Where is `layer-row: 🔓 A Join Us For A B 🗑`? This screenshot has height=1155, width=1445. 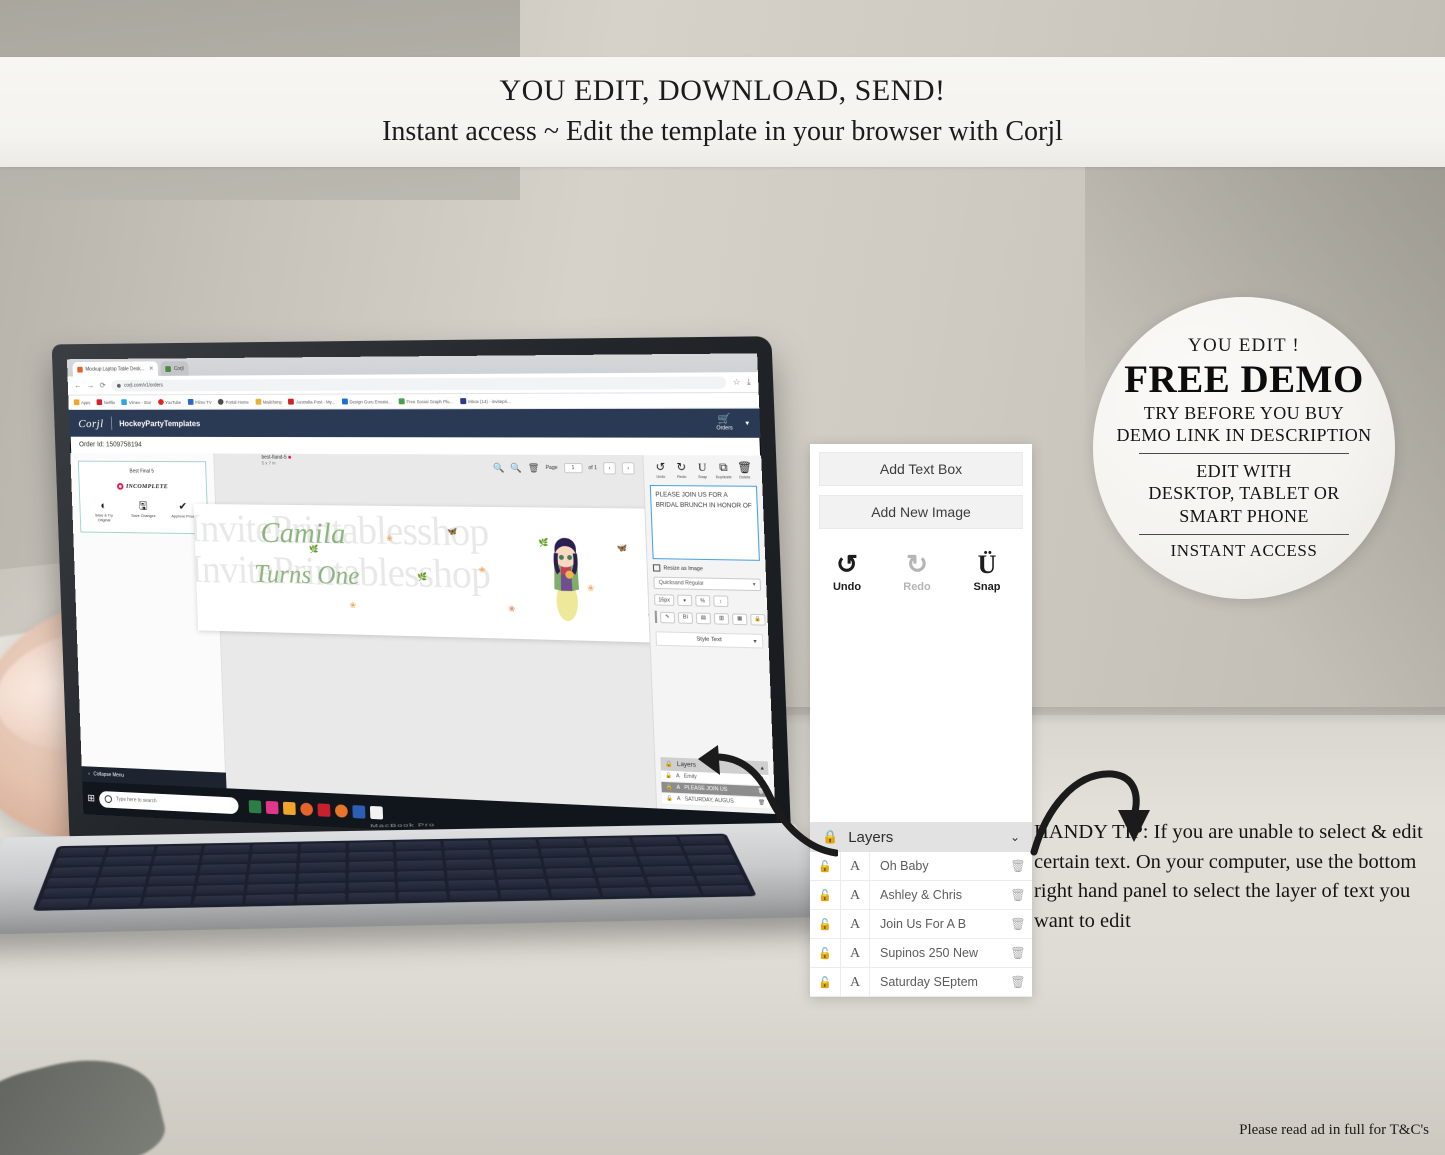
layer-row: 🔓 A Join Us For A B 🗑 is located at coordinates (921, 924).